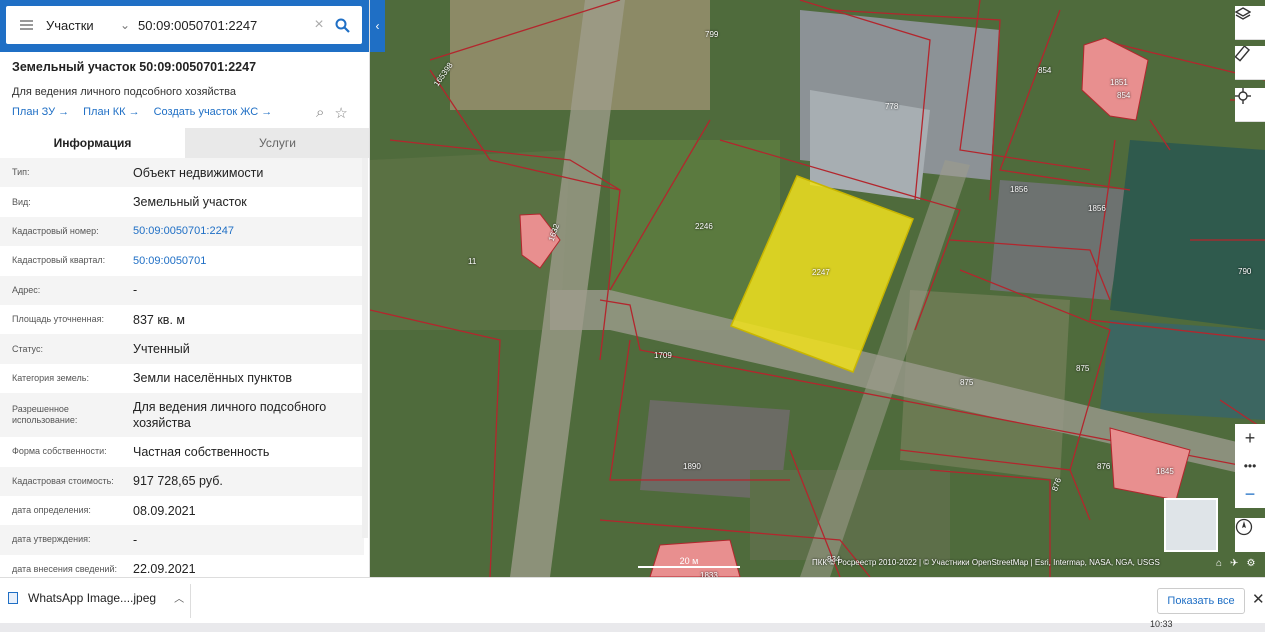 The height and width of the screenshot is (632, 1265). What do you see at coordinates (692, 466) in the screenshot?
I see `parcel-label: 1890` at bounding box center [692, 466].